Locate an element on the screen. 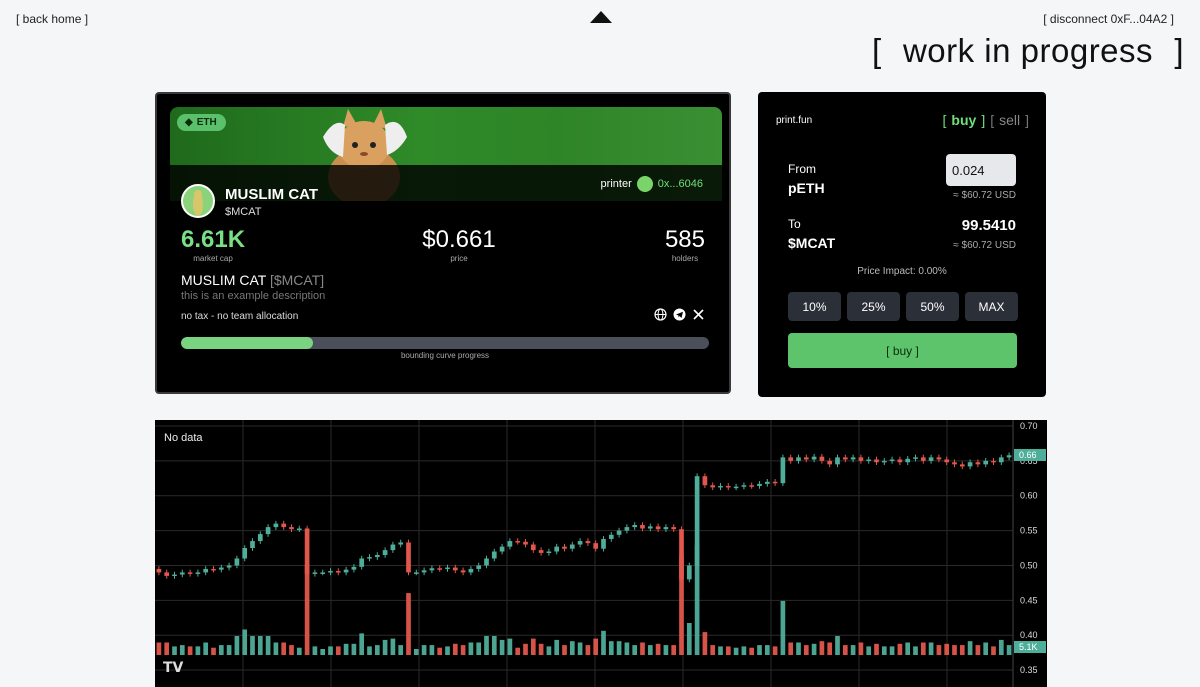 Image resolution: width=1200 pixels, height=687 pixels. wip-banner: [ work in progress ] is located at coordinates (1028, 51).